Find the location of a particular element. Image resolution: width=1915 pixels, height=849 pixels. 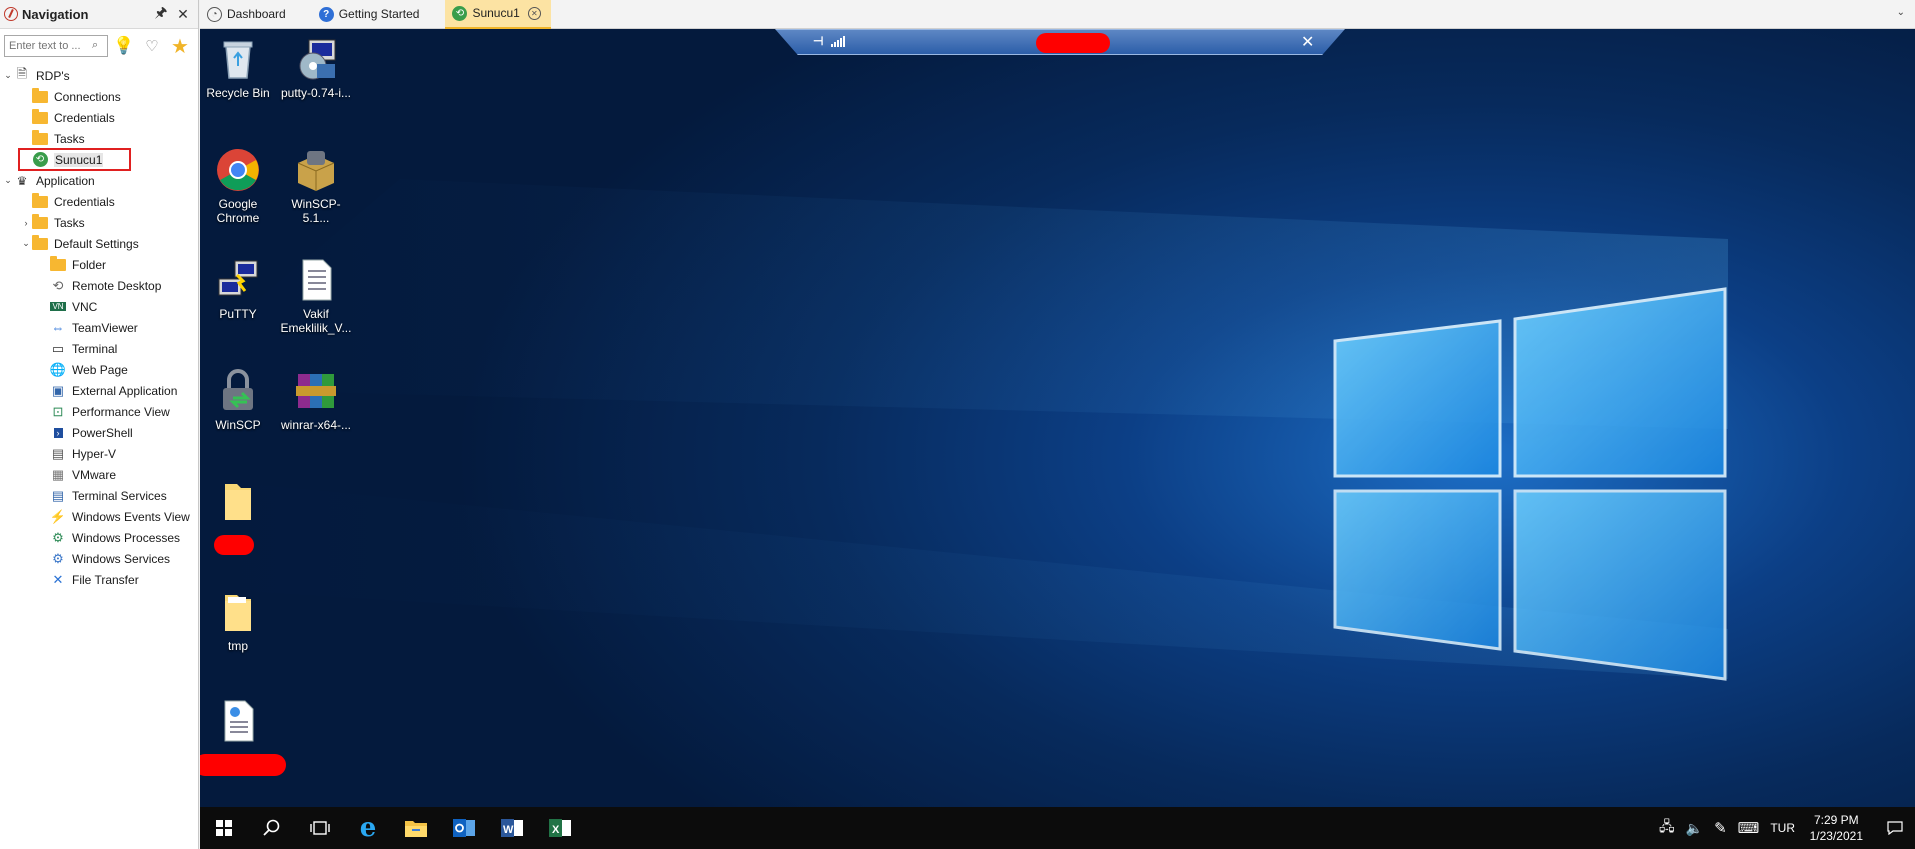

desktop-icon-winscp: WinSCP is located at coordinates (238, 400).